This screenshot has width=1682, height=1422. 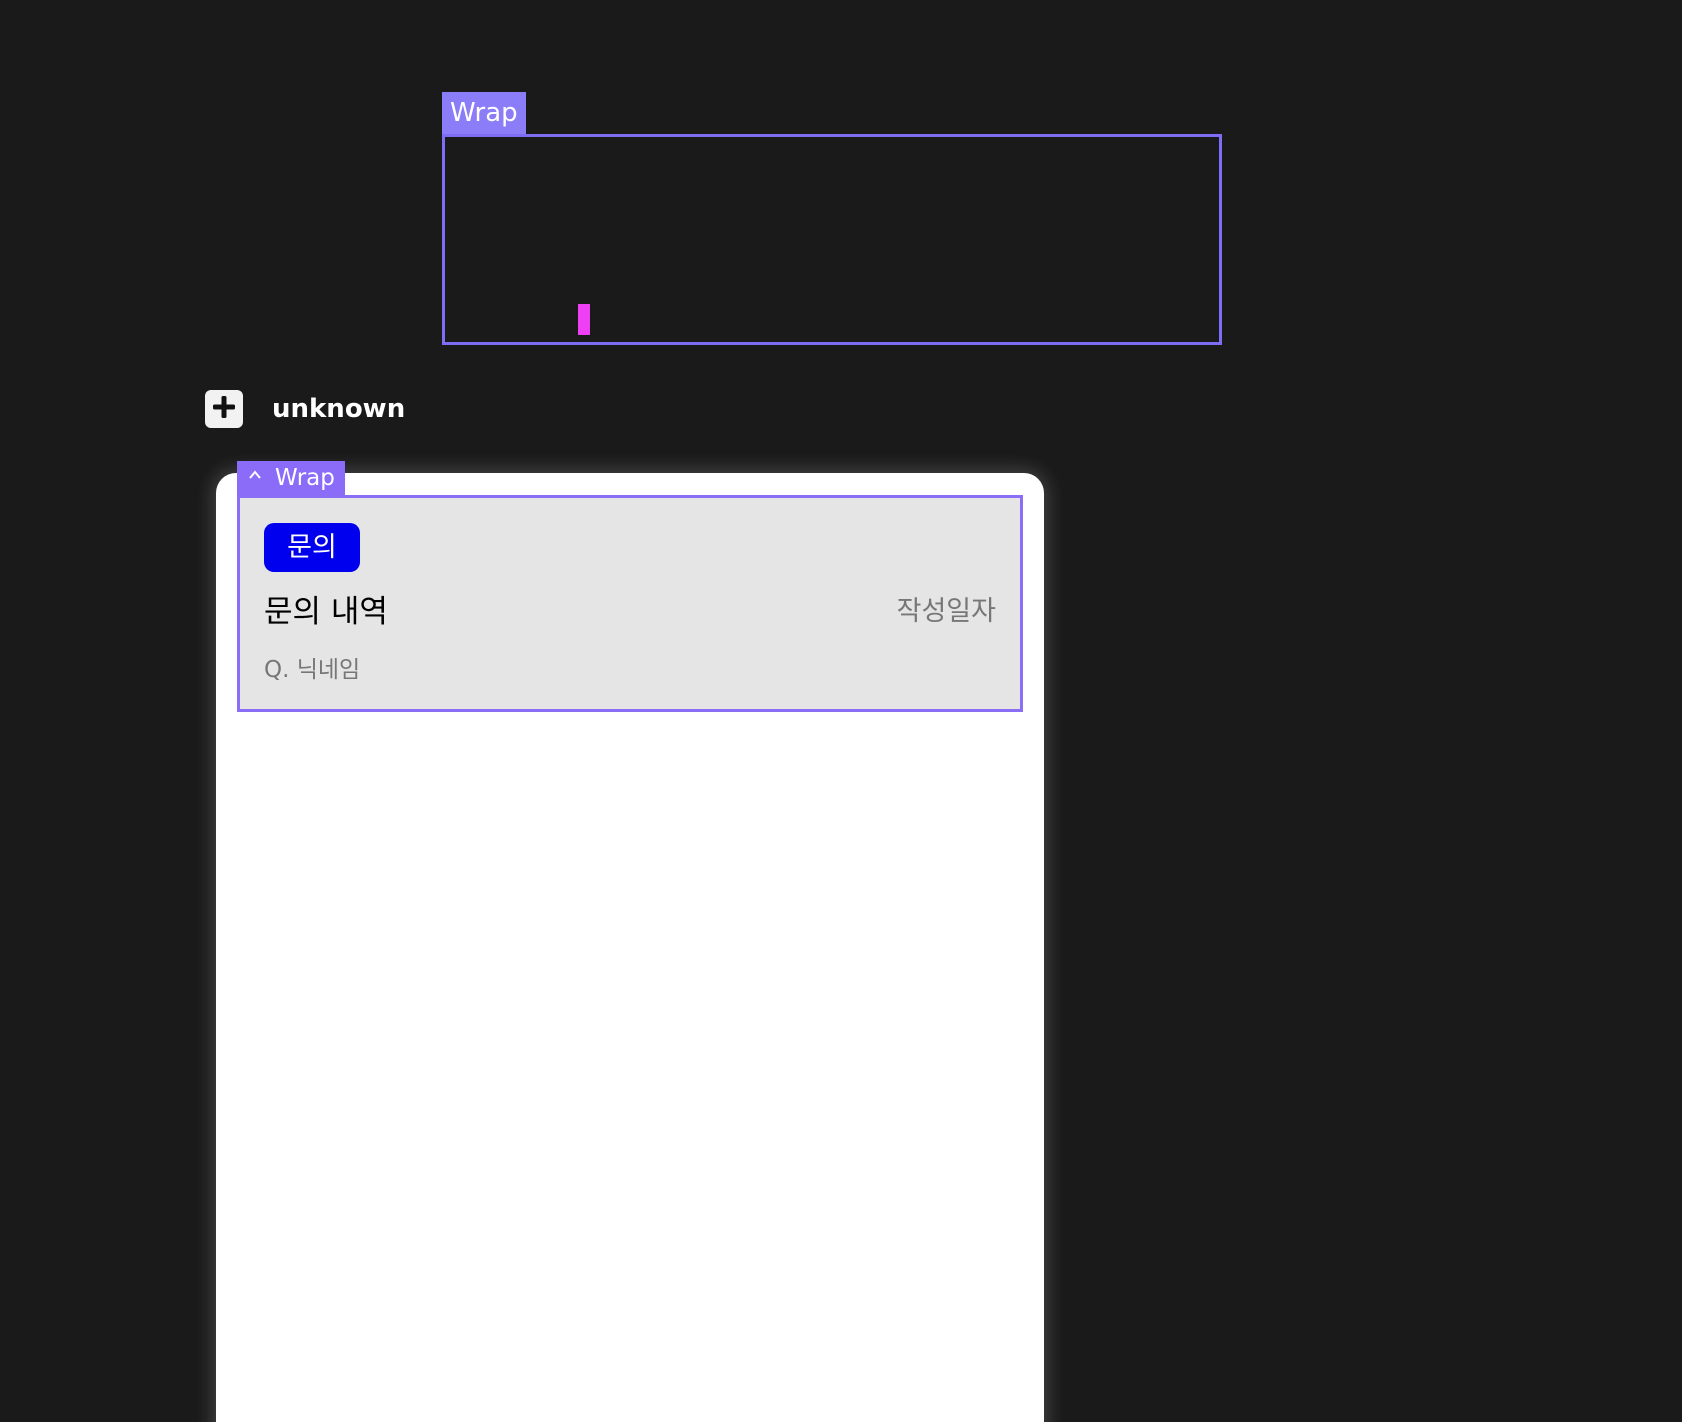 What do you see at coordinates (946, 611) in the screenshot?
I see `inquiry-date: 작성일자` at bounding box center [946, 611].